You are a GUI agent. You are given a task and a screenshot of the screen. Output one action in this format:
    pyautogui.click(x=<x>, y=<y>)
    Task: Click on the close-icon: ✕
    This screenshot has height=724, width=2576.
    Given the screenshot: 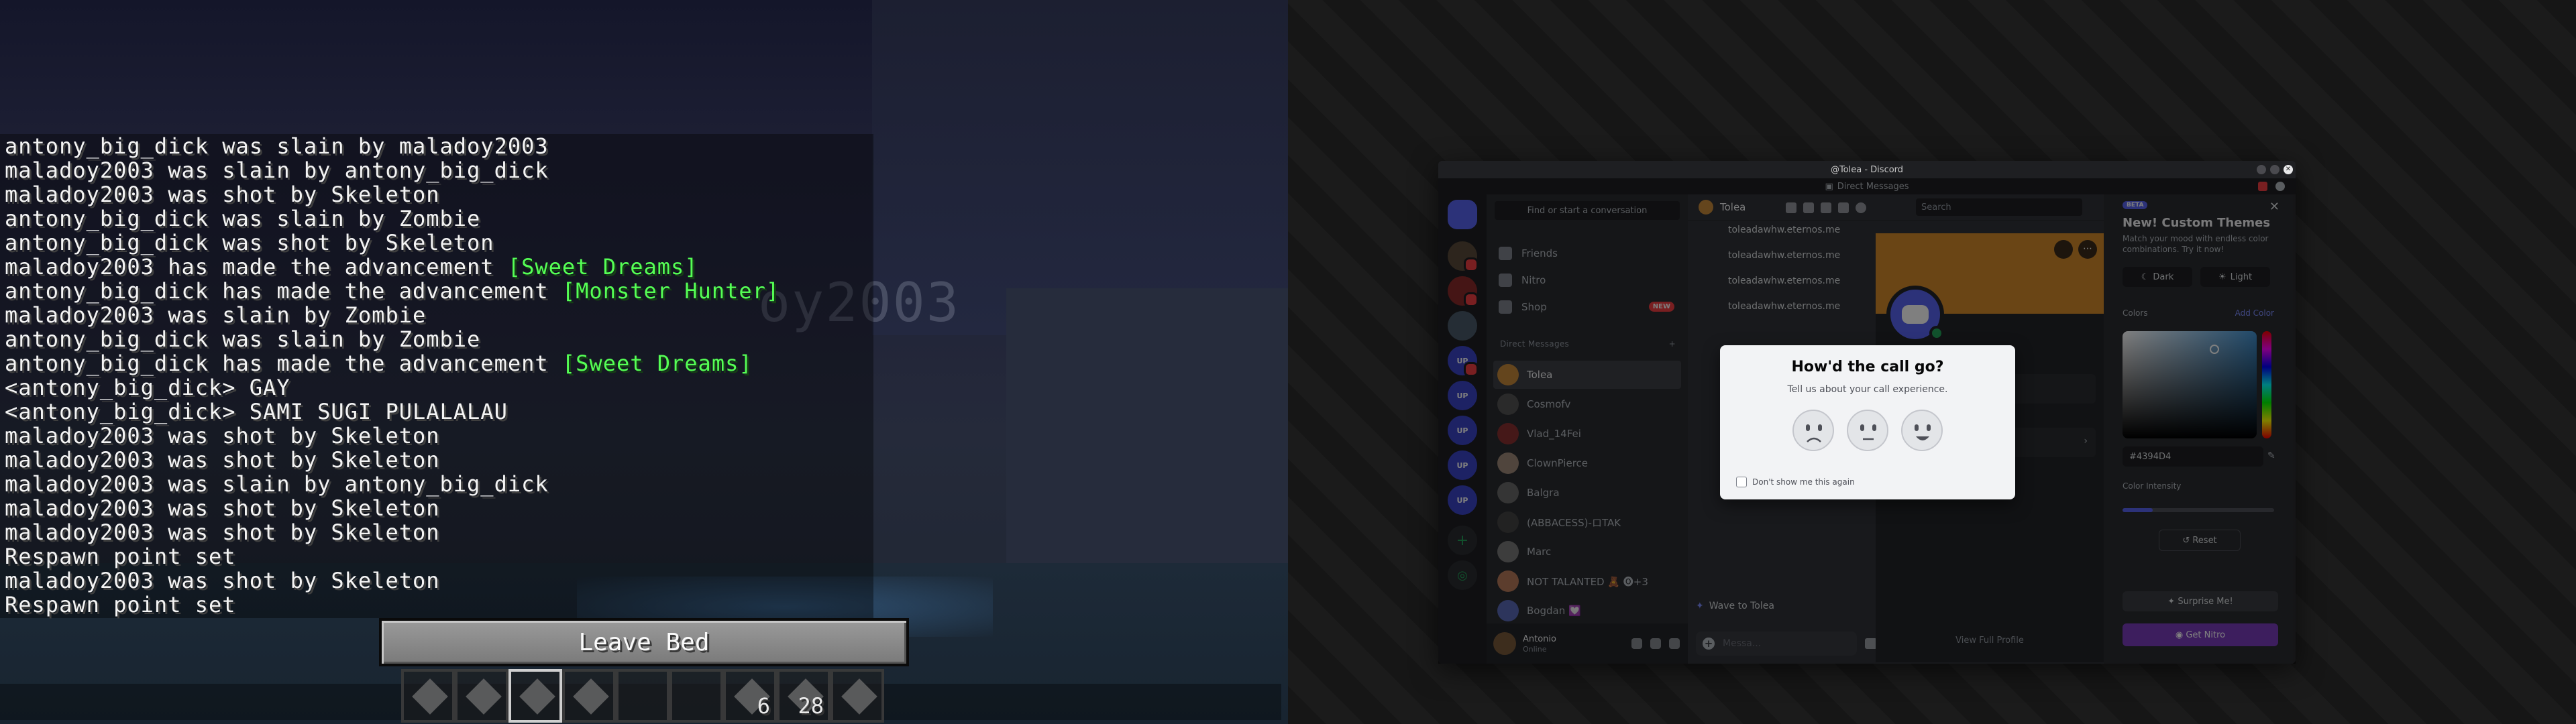 What is the action you would take?
    pyautogui.click(x=2288, y=169)
    